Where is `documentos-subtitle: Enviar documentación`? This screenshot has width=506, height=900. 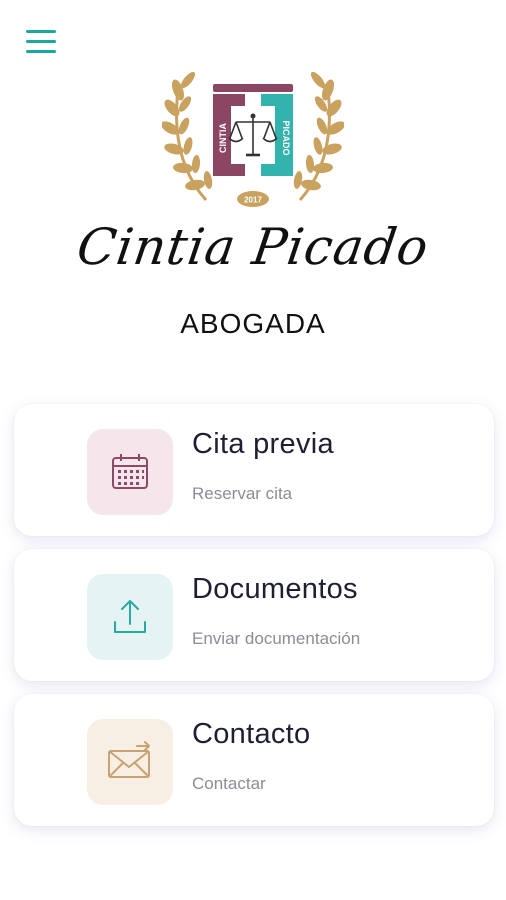
documentos-subtitle: Enviar documentación is located at coordinates (276, 638).